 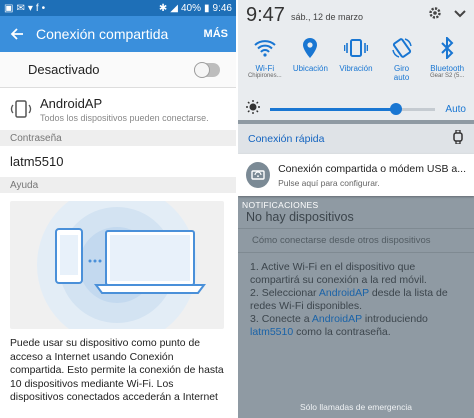 I want to click on tile-label: Bluetooth, so click(x=447, y=68).